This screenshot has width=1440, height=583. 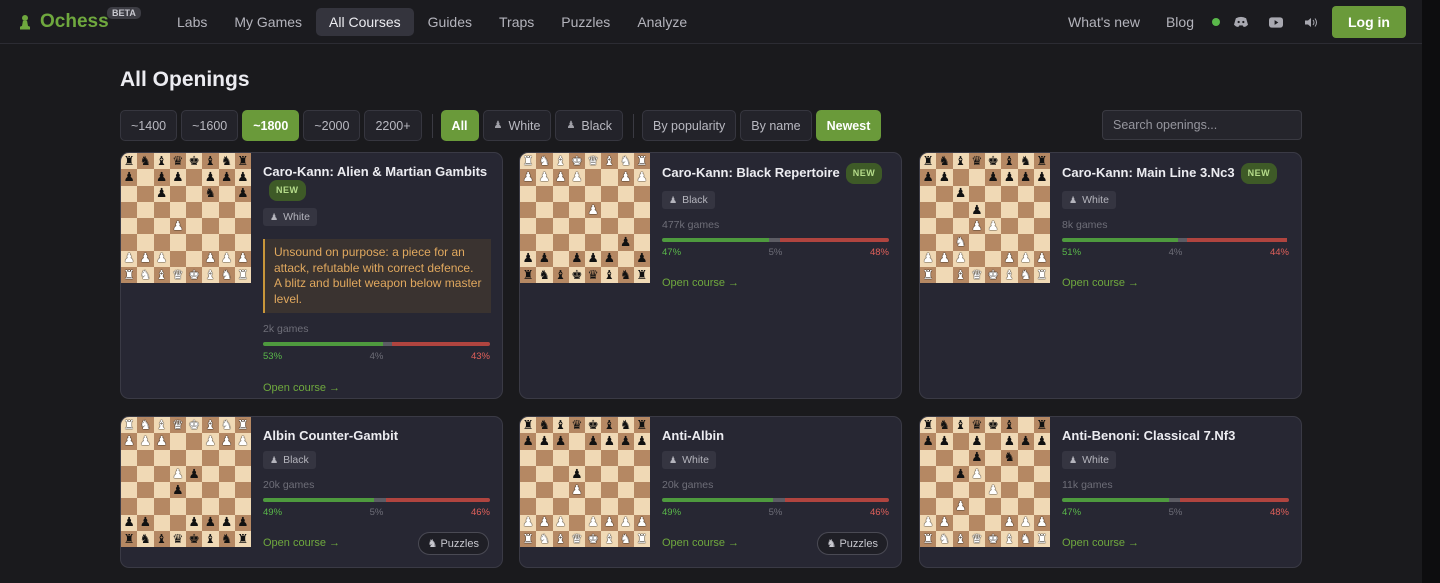 What do you see at coordinates (377, 435) in the screenshot?
I see `course-title: Albin Counter-Gambit` at bounding box center [377, 435].